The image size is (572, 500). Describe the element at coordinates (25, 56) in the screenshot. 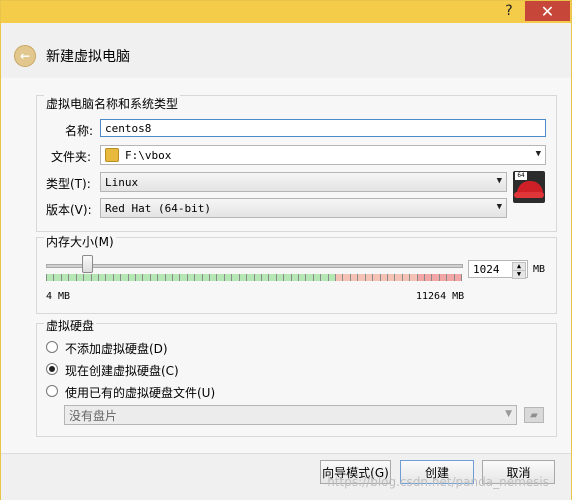

I see `back-arrow-icon: ←` at that location.